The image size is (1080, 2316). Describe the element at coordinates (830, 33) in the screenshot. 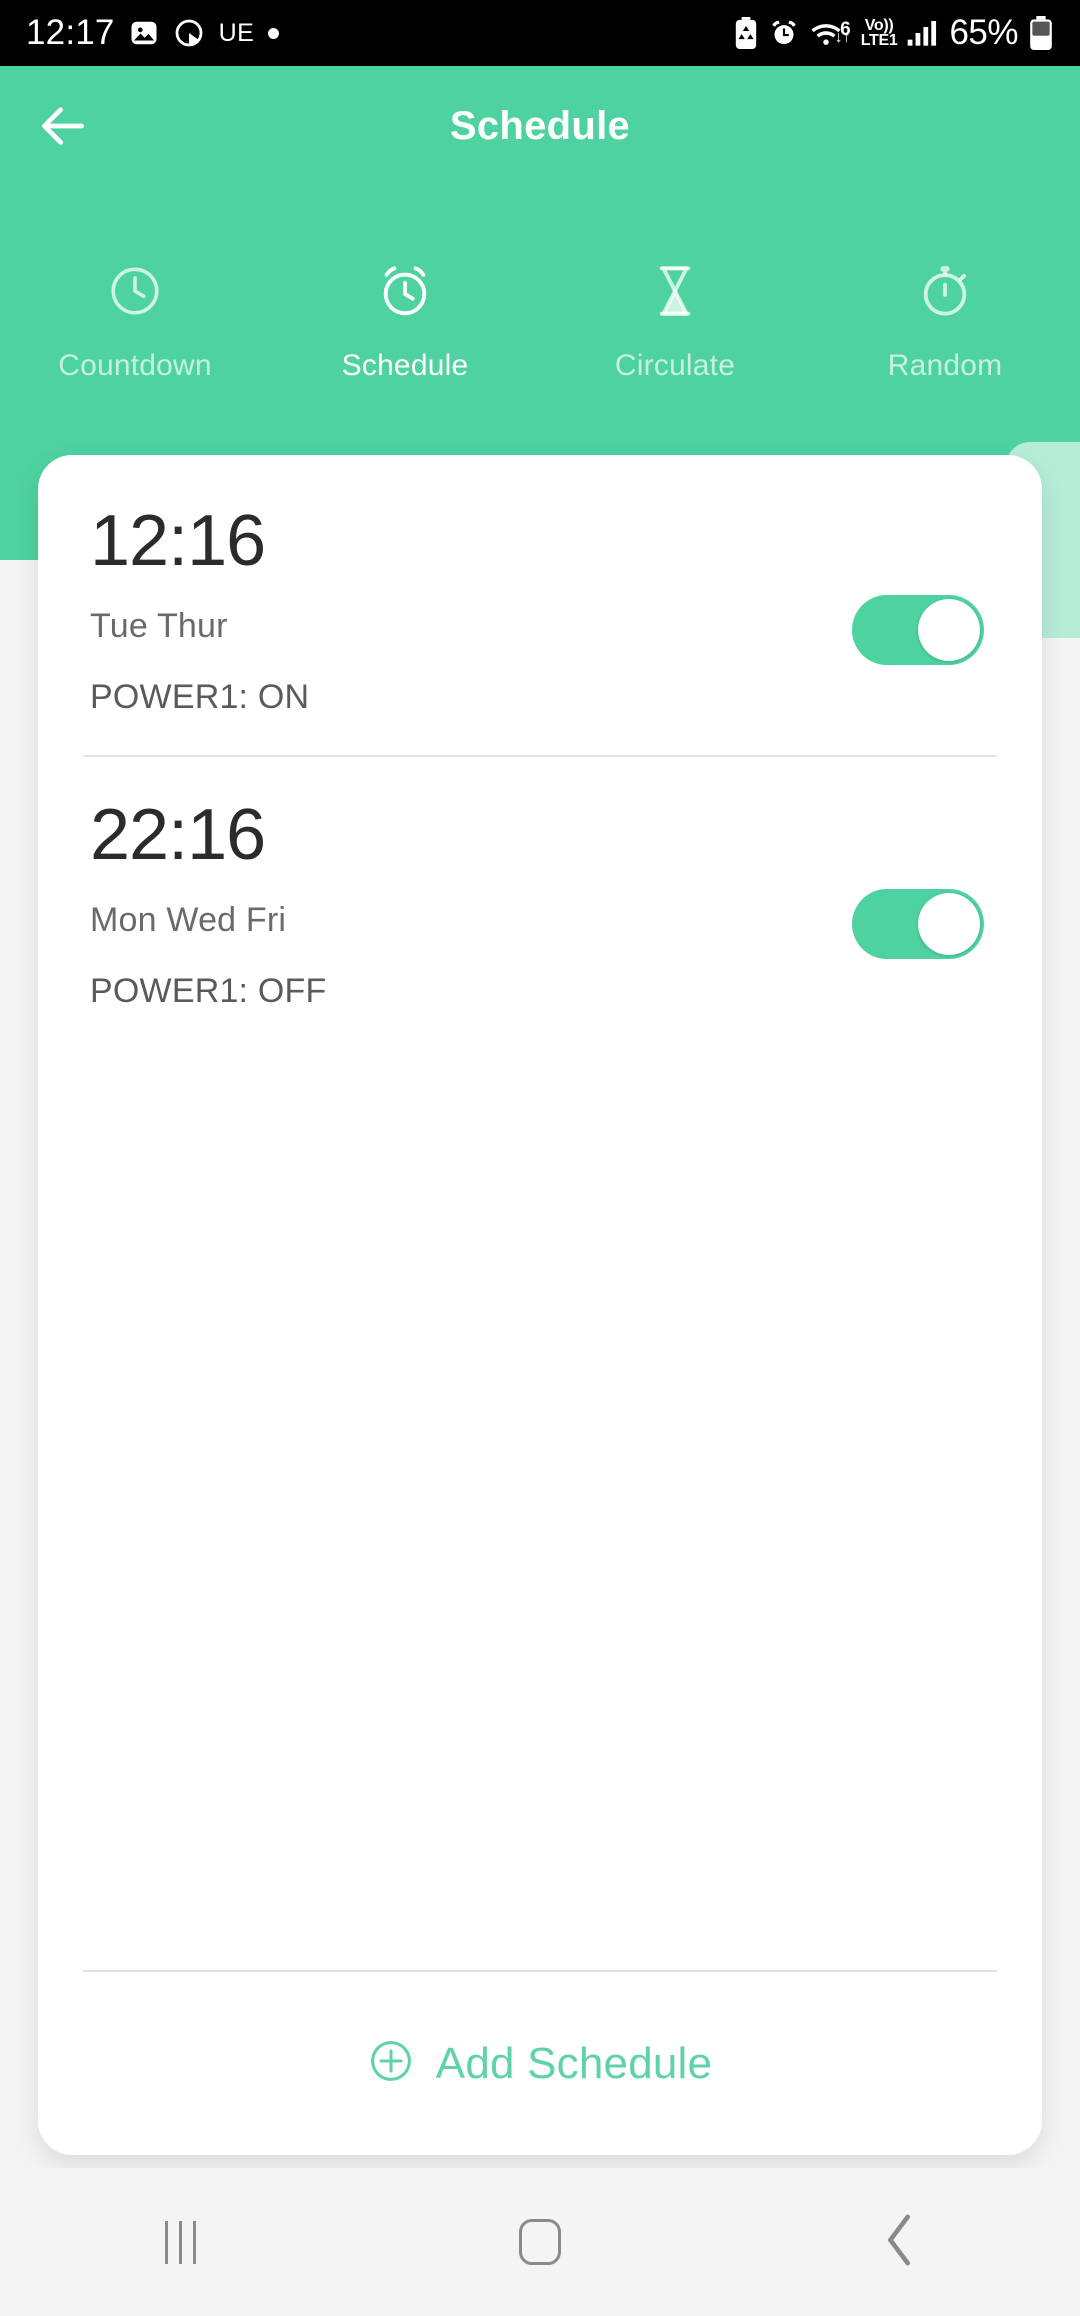

I see `wifi-icon: 6 ↓↑` at that location.